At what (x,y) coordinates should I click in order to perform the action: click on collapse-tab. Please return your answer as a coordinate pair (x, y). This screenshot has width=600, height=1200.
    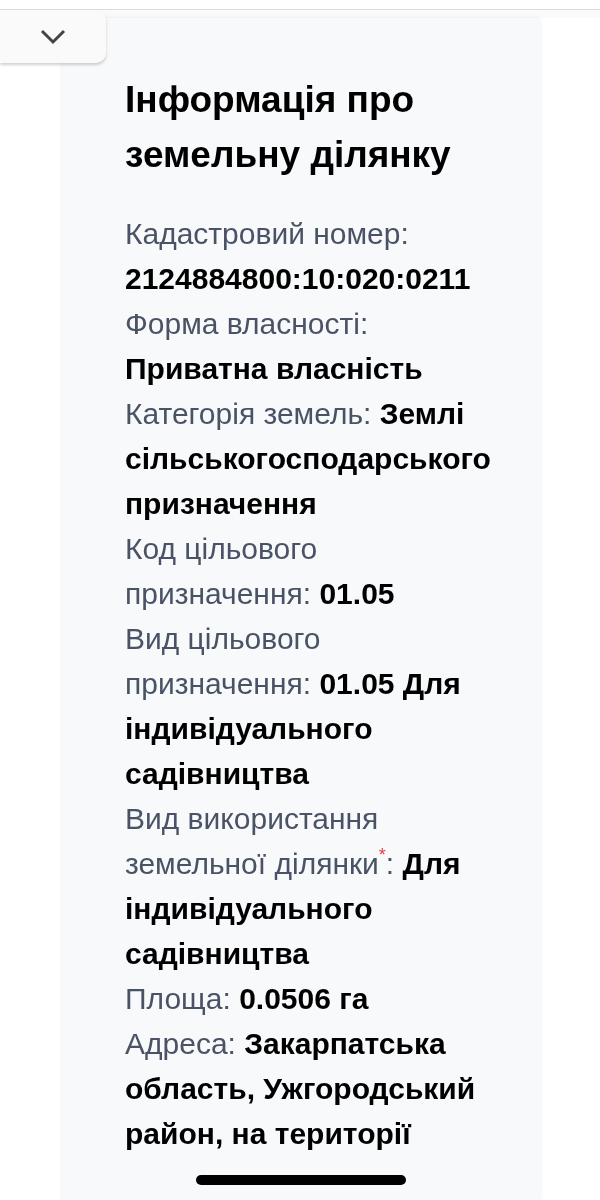
    Looking at the image, I should click on (53, 36).